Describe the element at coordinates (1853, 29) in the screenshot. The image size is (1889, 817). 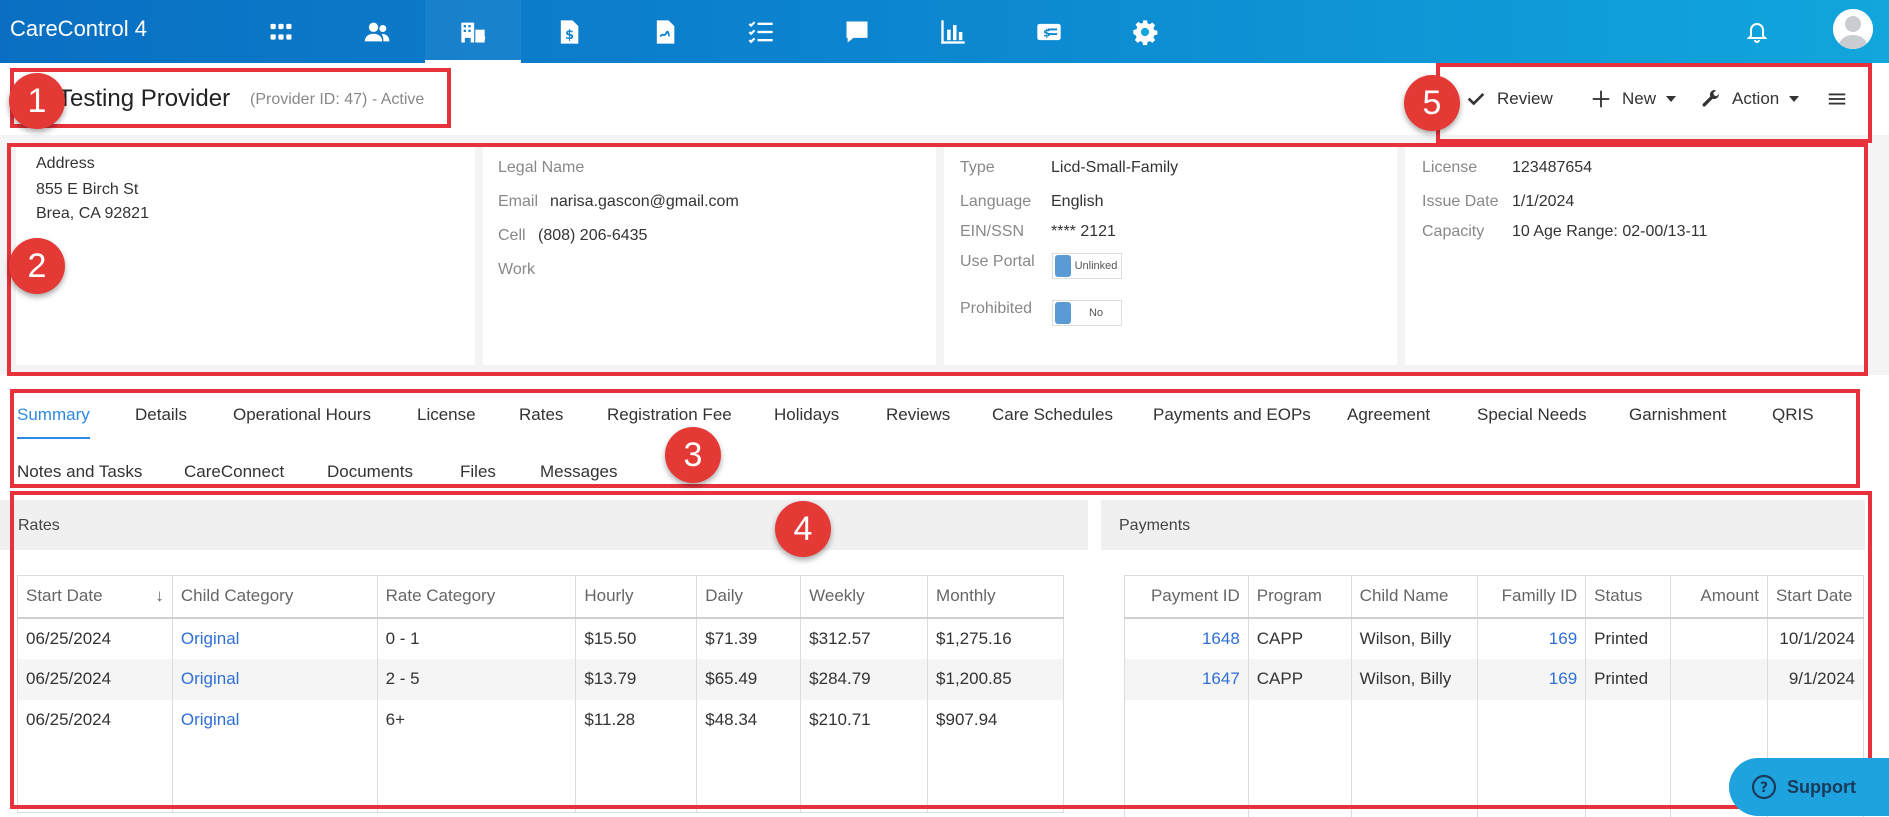
I see `user-avatar` at that location.